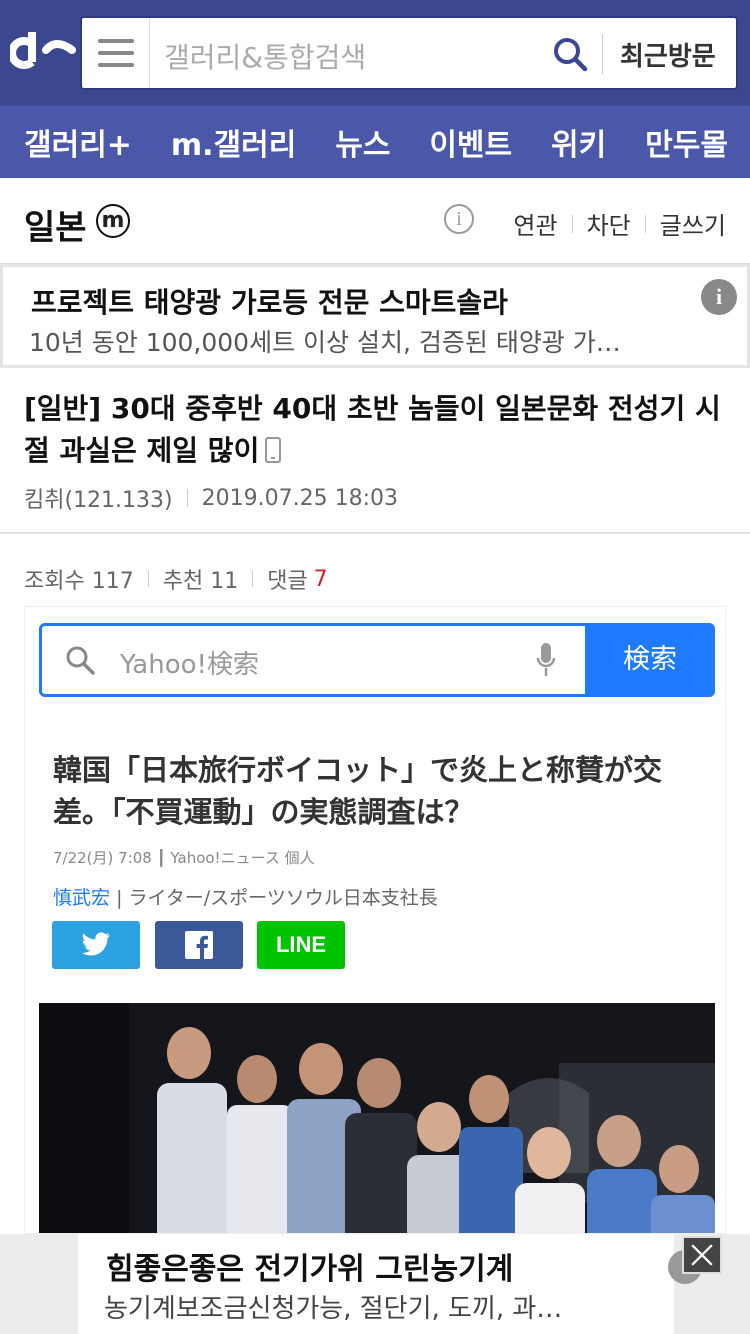 This screenshot has width=750, height=1334. What do you see at coordinates (78, 142) in the screenshot?
I see `nav-gallery-plus: 갤러리+` at bounding box center [78, 142].